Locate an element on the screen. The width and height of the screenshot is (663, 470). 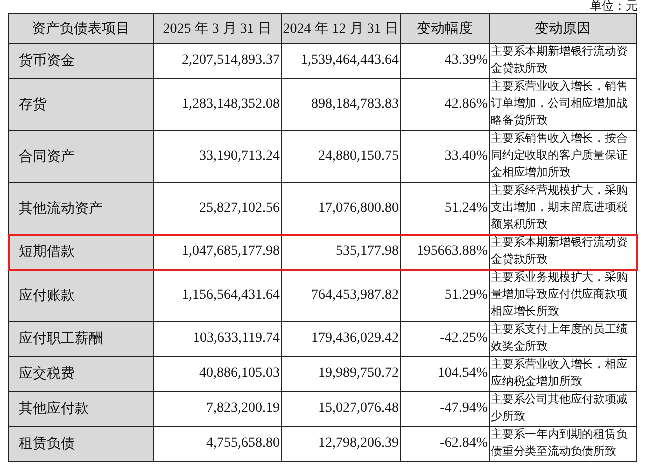
table-cell: 应交税费 is located at coordinates (81, 374).